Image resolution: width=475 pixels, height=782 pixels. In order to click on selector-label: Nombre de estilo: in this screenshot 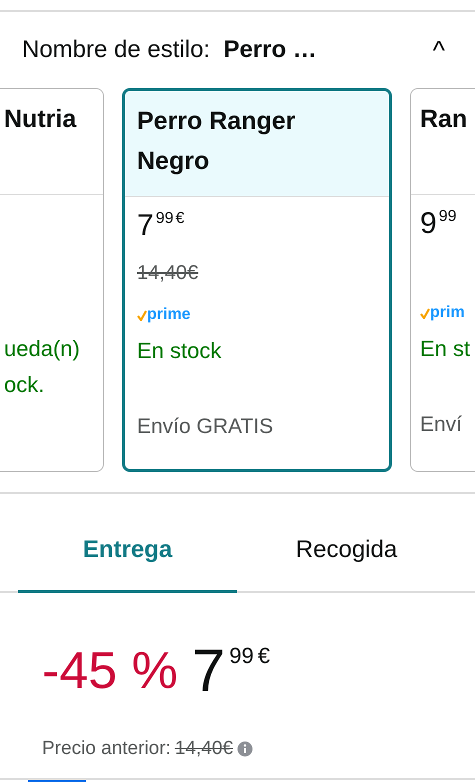, I will do `click(116, 49)`.